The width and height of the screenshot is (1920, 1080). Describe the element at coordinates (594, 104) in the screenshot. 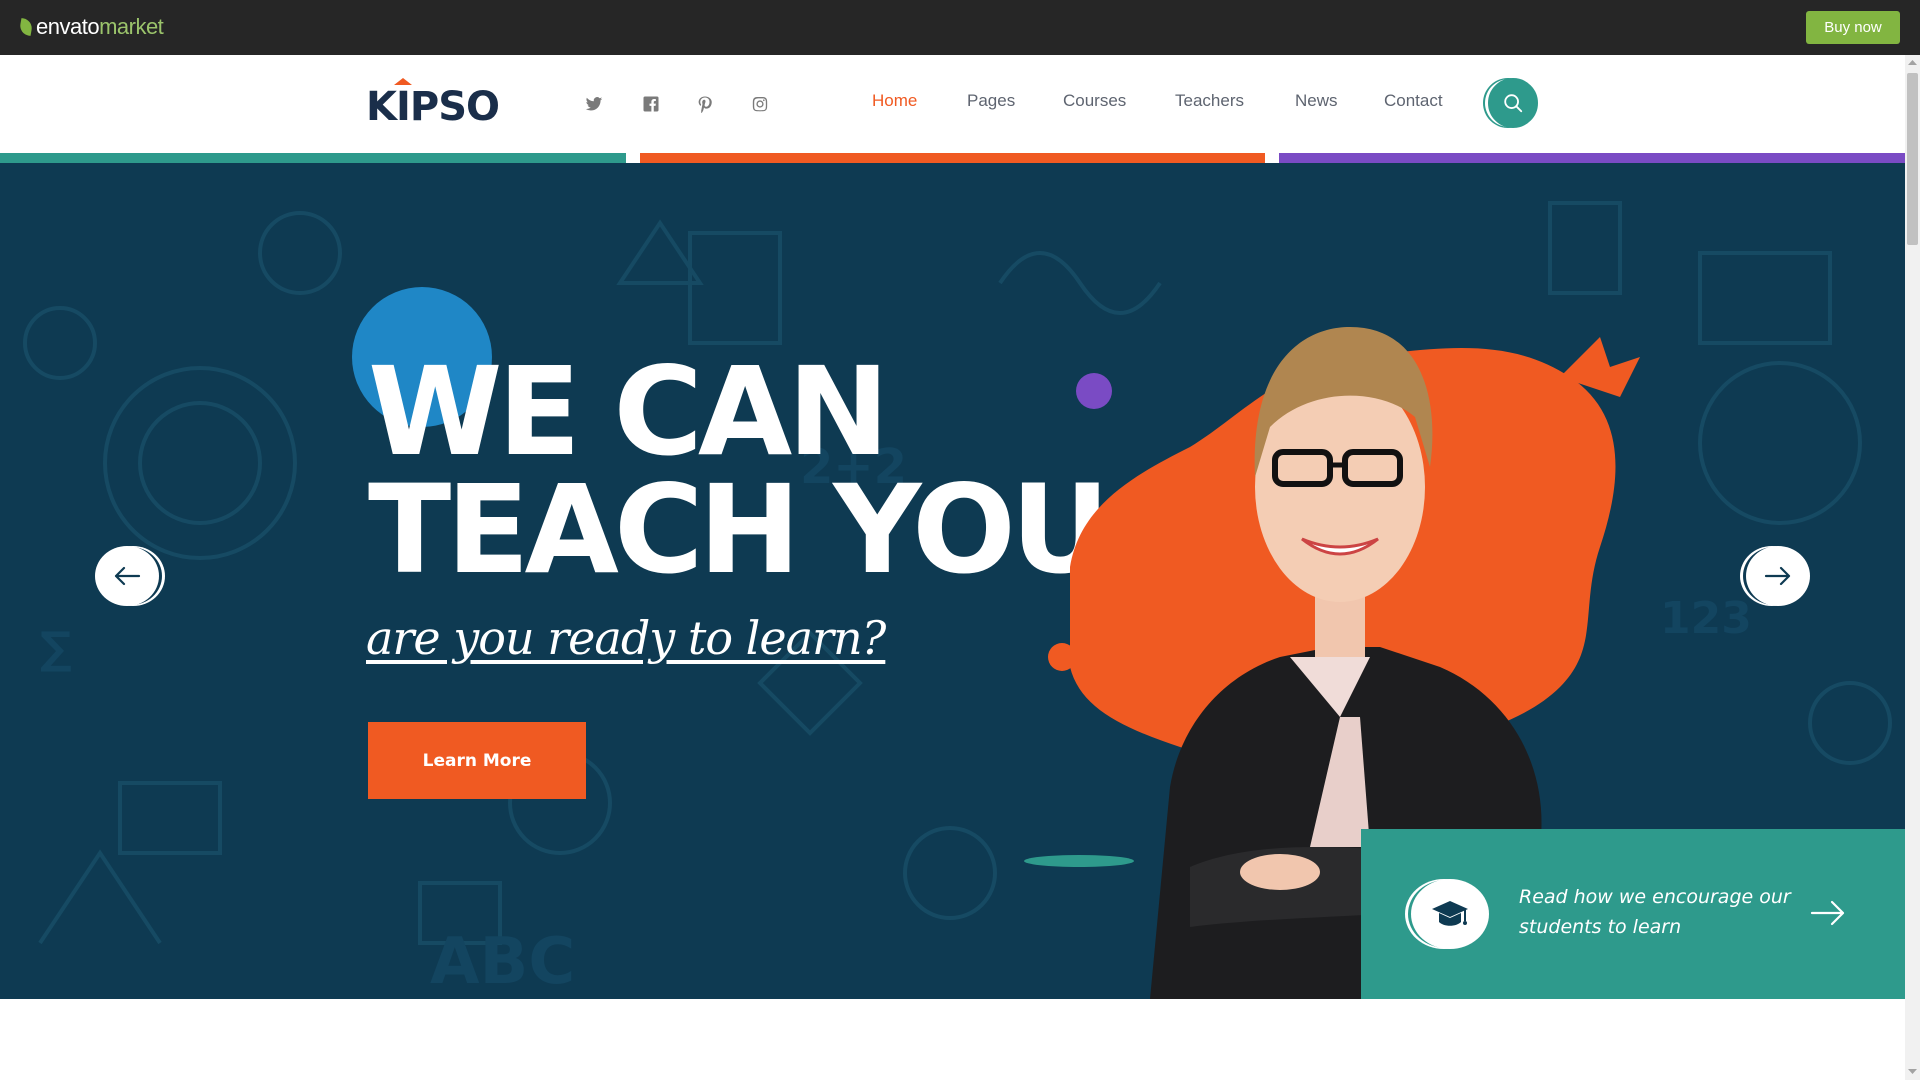

I see `twitter-icon` at that location.